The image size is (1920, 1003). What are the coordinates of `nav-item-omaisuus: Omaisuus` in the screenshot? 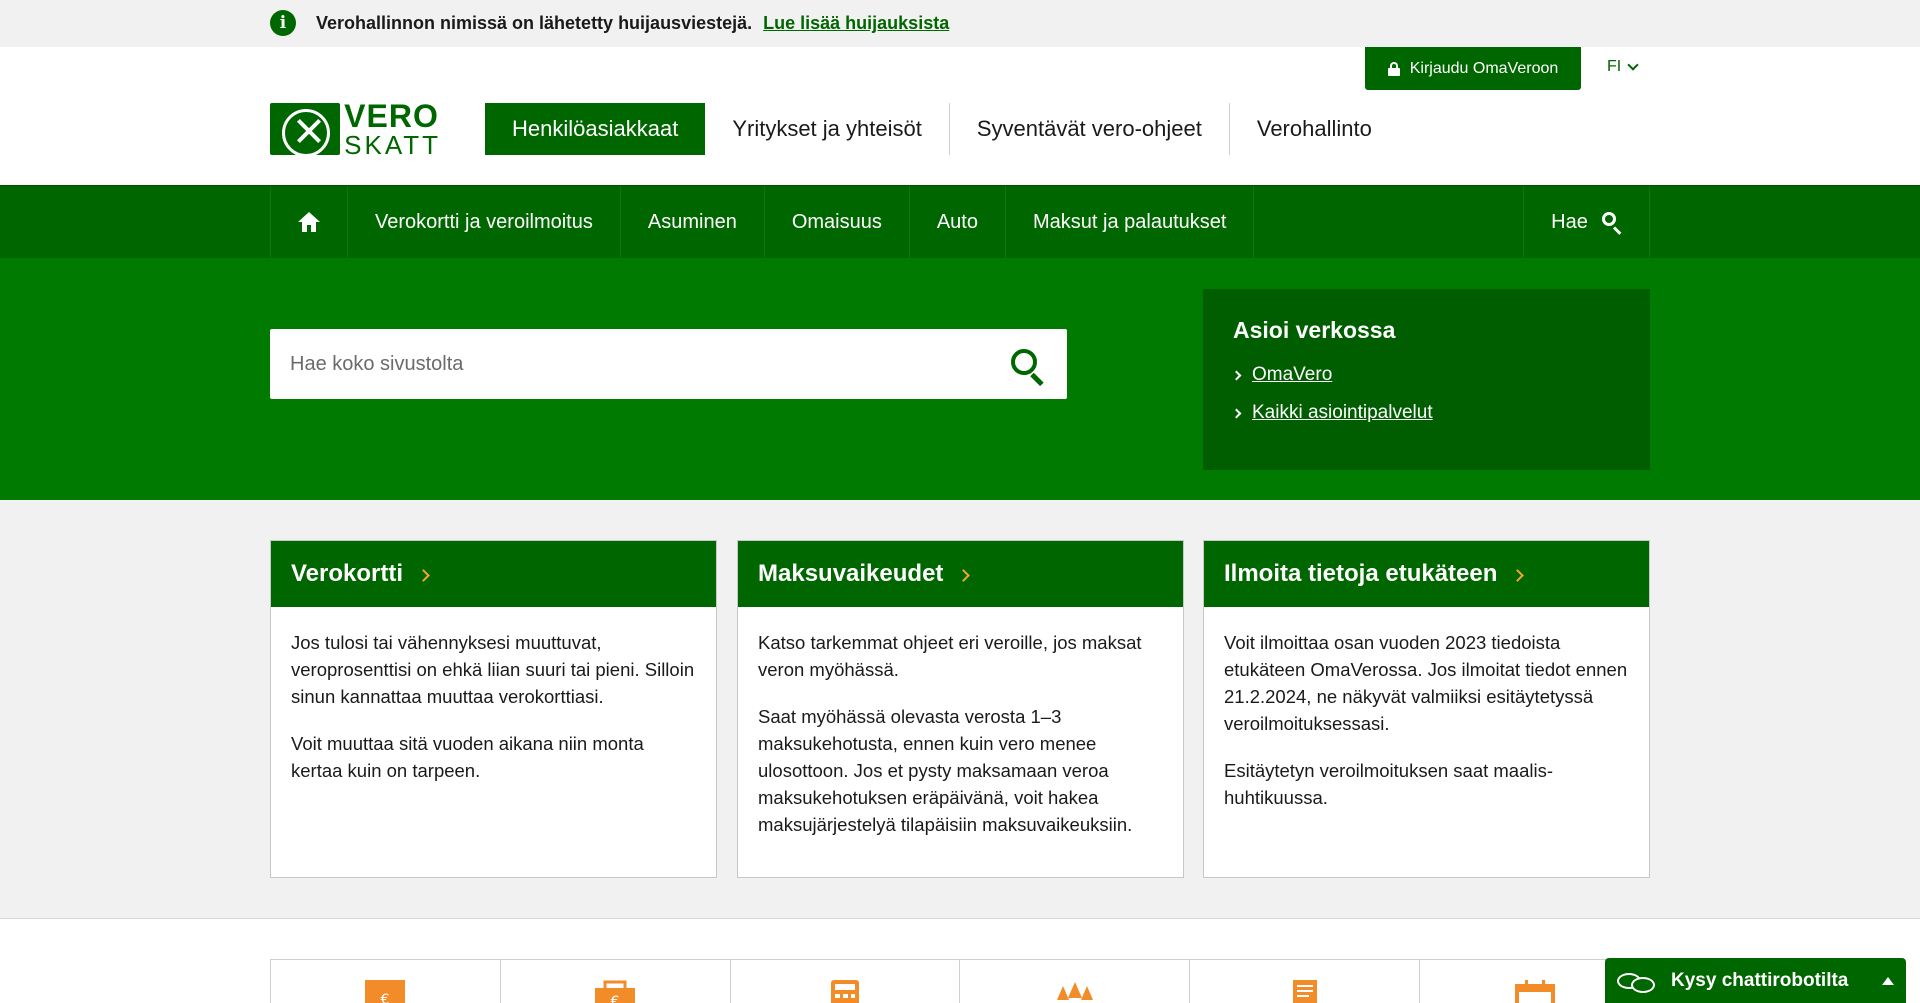 It's located at (837, 222).